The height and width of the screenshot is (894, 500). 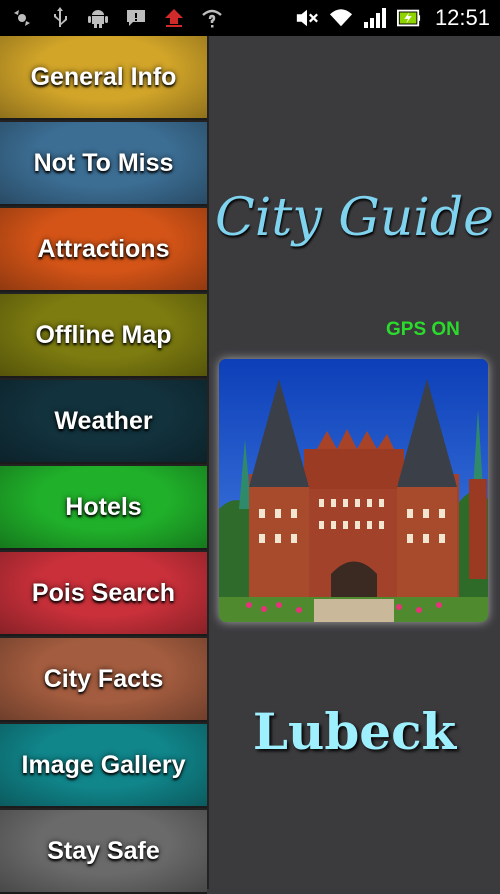 I want to click on menu-item-label: Hotels, so click(x=103, y=506).